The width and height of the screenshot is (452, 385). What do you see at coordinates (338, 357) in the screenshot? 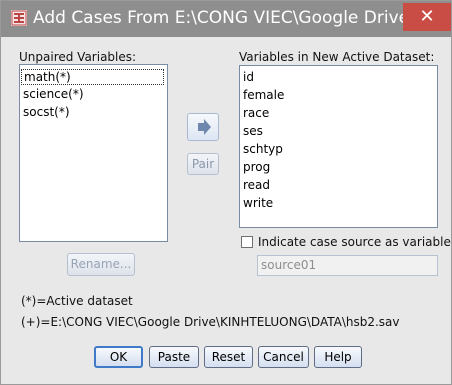
I see `help-button: Help` at bounding box center [338, 357].